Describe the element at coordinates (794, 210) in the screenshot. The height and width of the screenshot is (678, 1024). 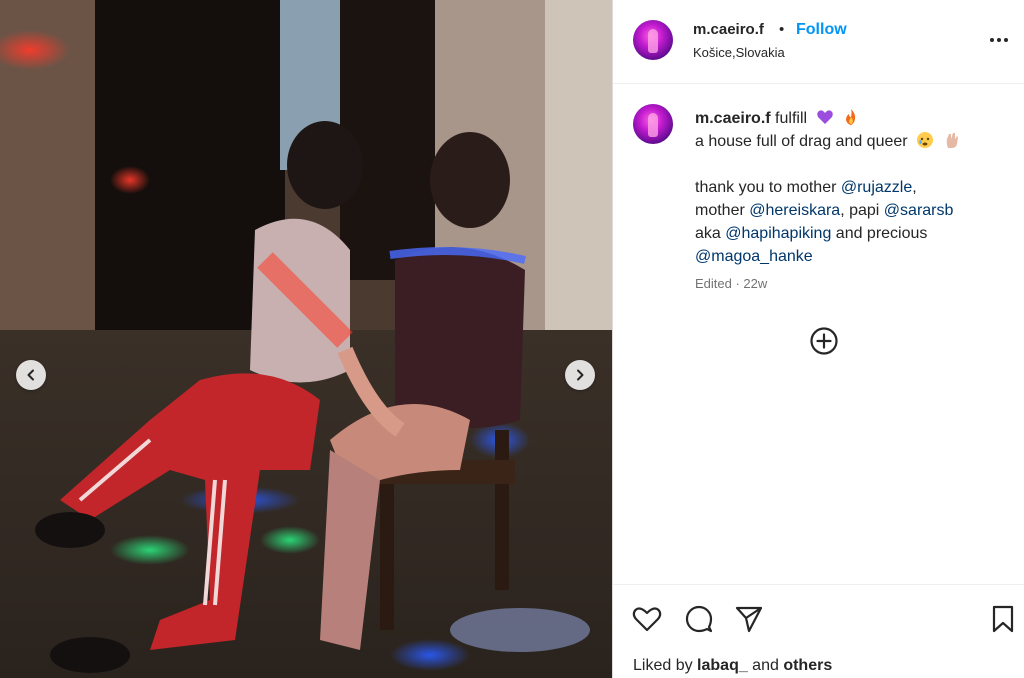
I see `mention-link: @hereiskara` at that location.